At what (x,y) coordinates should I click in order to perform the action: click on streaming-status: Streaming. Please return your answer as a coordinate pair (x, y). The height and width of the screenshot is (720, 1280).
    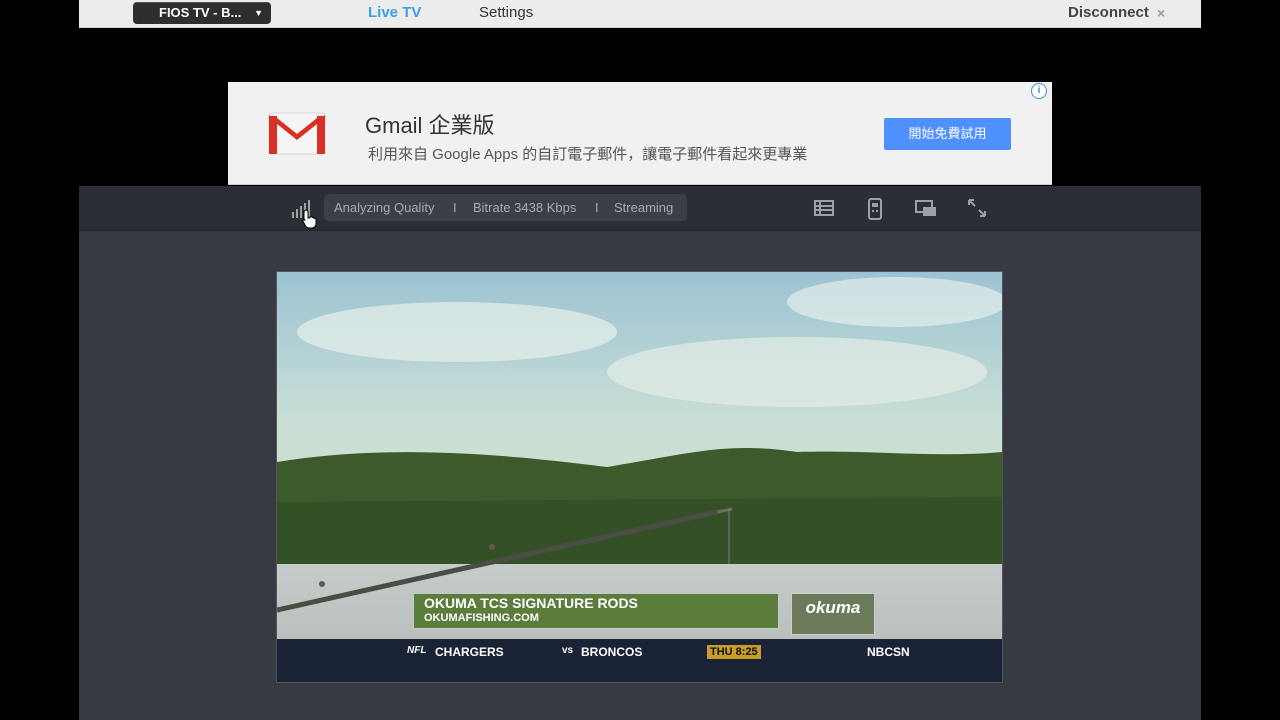
    Looking at the image, I should click on (644, 207).